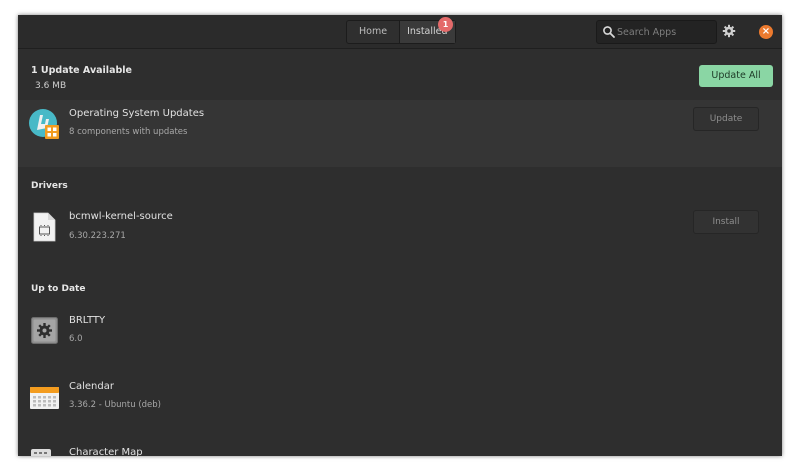 Image resolution: width=800 pixels, height=475 pixels. What do you see at coordinates (91, 386) in the screenshot?
I see `calendar-name: Calendar` at bounding box center [91, 386].